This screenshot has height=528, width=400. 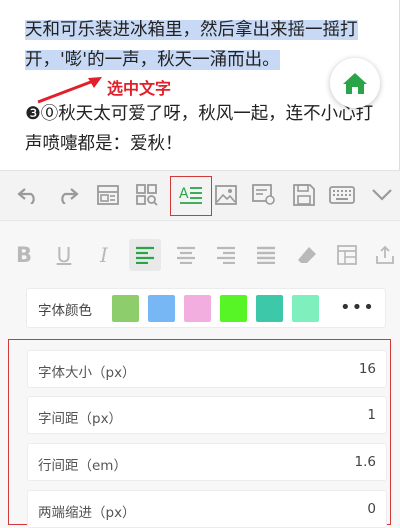 What do you see at coordinates (80, 419) in the screenshot?
I see `letter-spacing-label: 字间距（px）` at bounding box center [80, 419].